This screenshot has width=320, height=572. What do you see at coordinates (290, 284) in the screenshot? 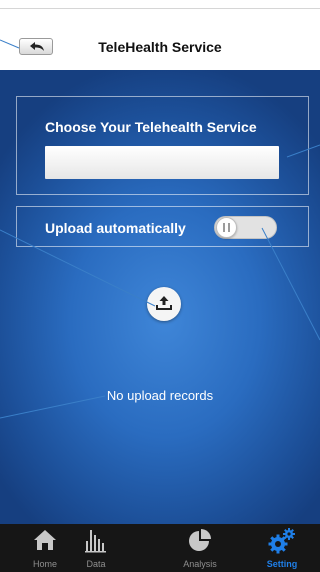
I see `callout-line-toggle` at bounding box center [290, 284].